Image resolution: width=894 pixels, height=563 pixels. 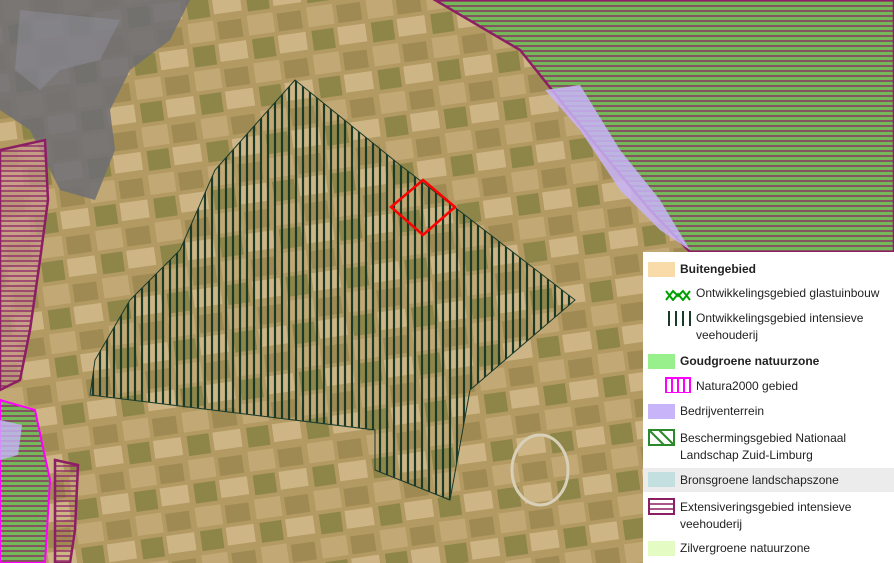 What do you see at coordinates (722, 411) in the screenshot?
I see `legend-label: Bedrijventerrein` at bounding box center [722, 411].